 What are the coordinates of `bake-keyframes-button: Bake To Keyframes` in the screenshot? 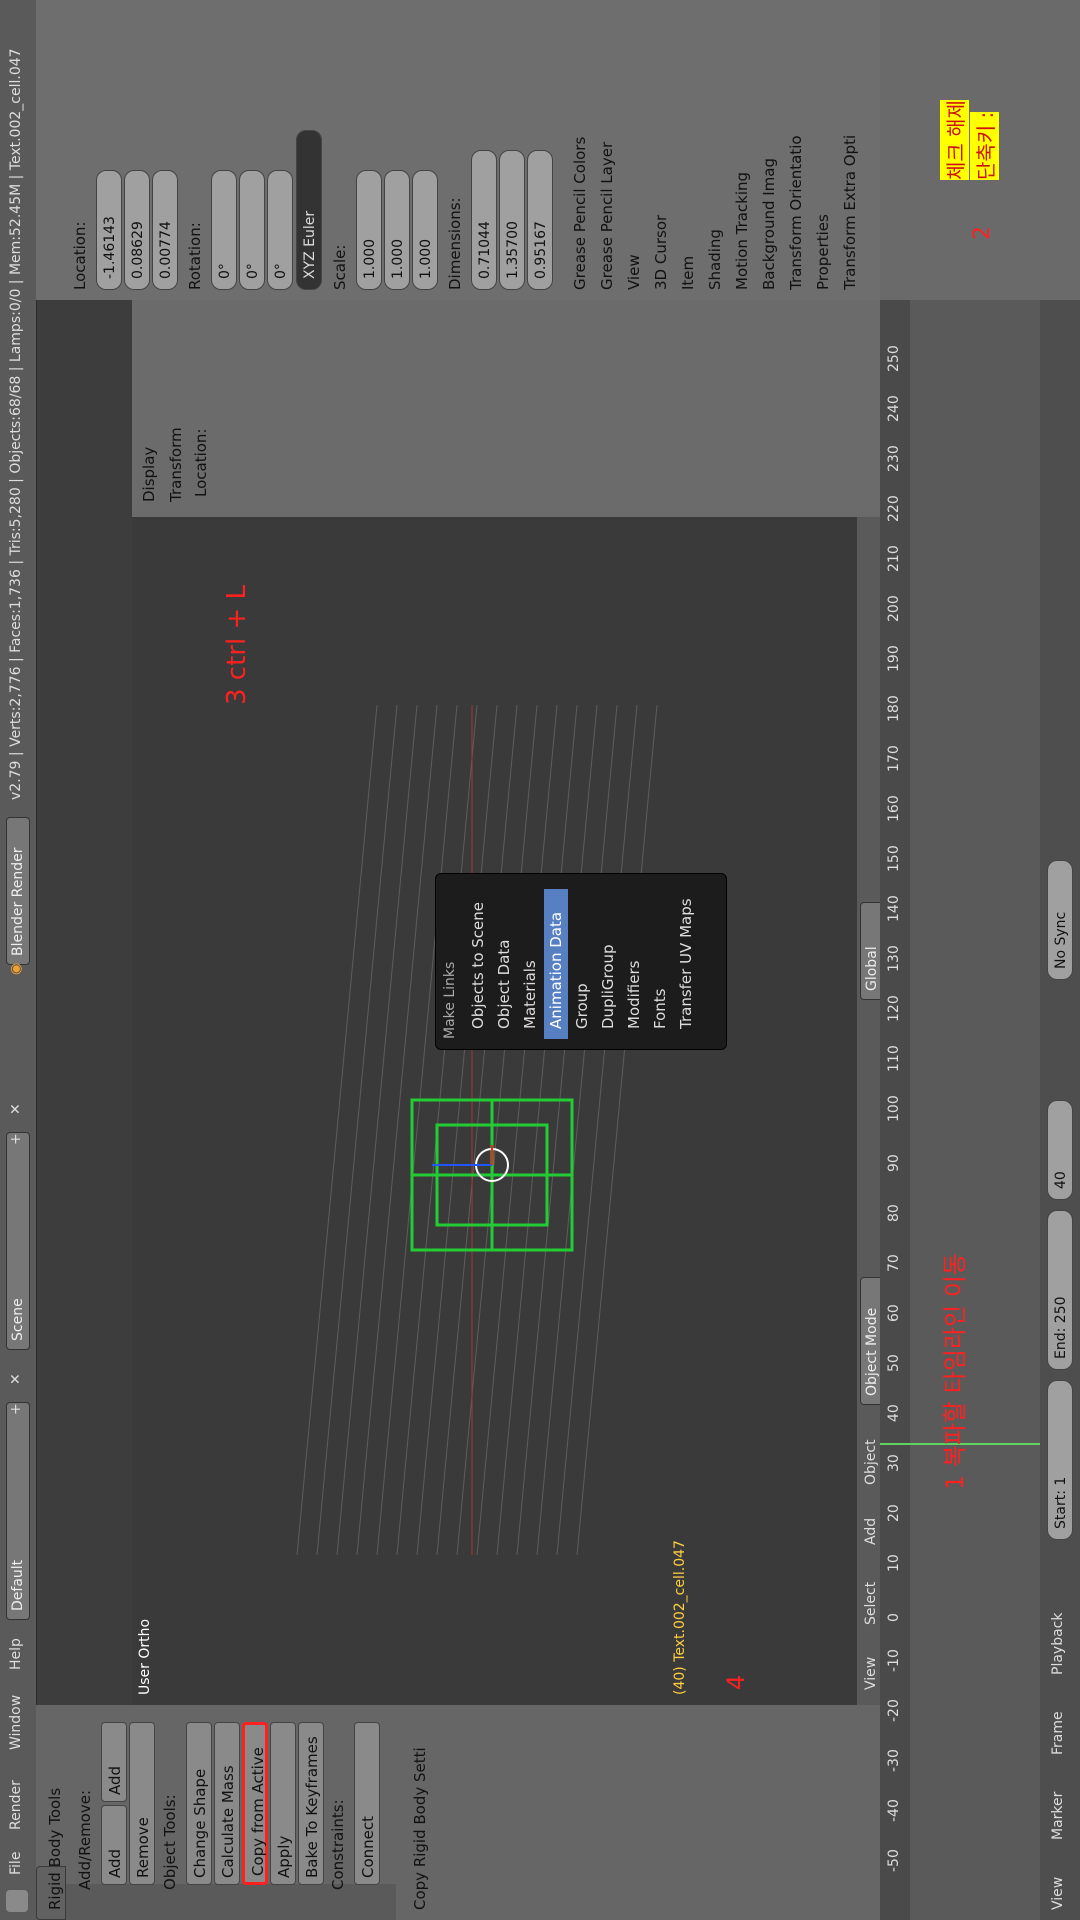 It's located at (311, 1803).